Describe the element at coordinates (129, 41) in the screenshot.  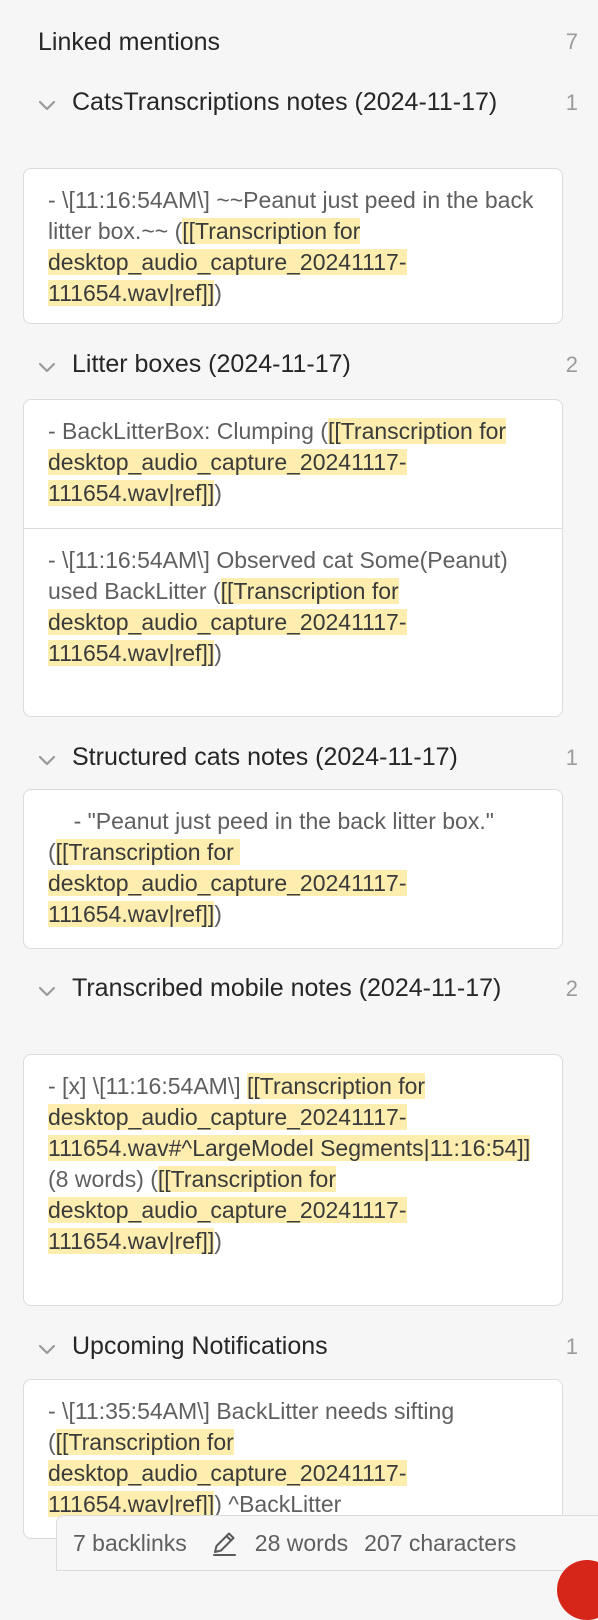
I see `linked-mentions-title: Linked mentions` at that location.